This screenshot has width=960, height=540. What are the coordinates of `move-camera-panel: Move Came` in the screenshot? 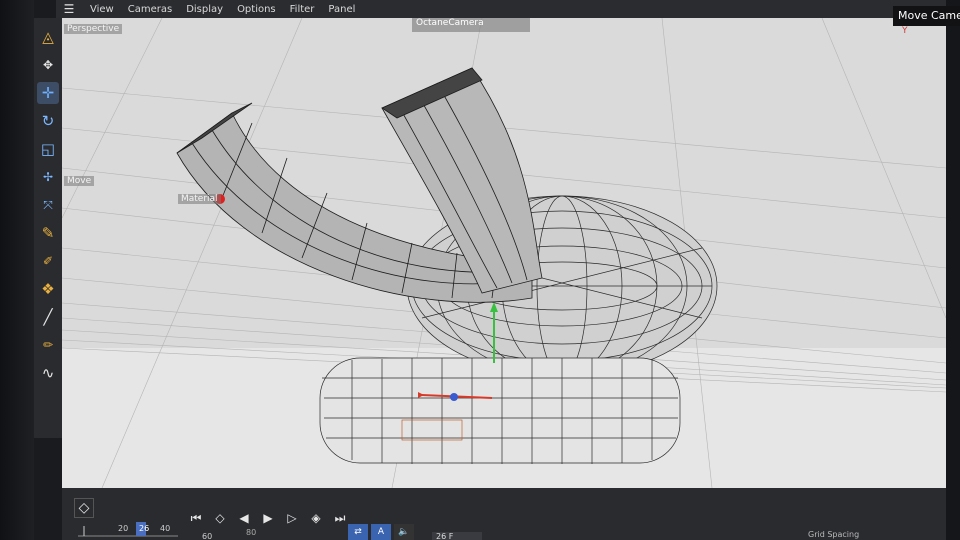 It's located at (926, 16).